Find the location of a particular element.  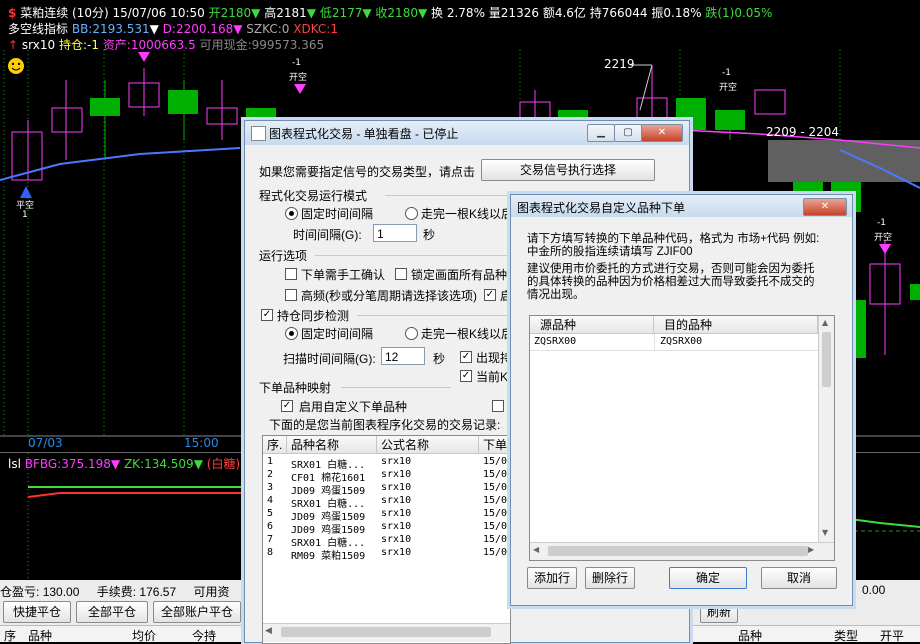

table-row: ZQSRX00 ZQSRX00 is located at coordinates (674, 342).